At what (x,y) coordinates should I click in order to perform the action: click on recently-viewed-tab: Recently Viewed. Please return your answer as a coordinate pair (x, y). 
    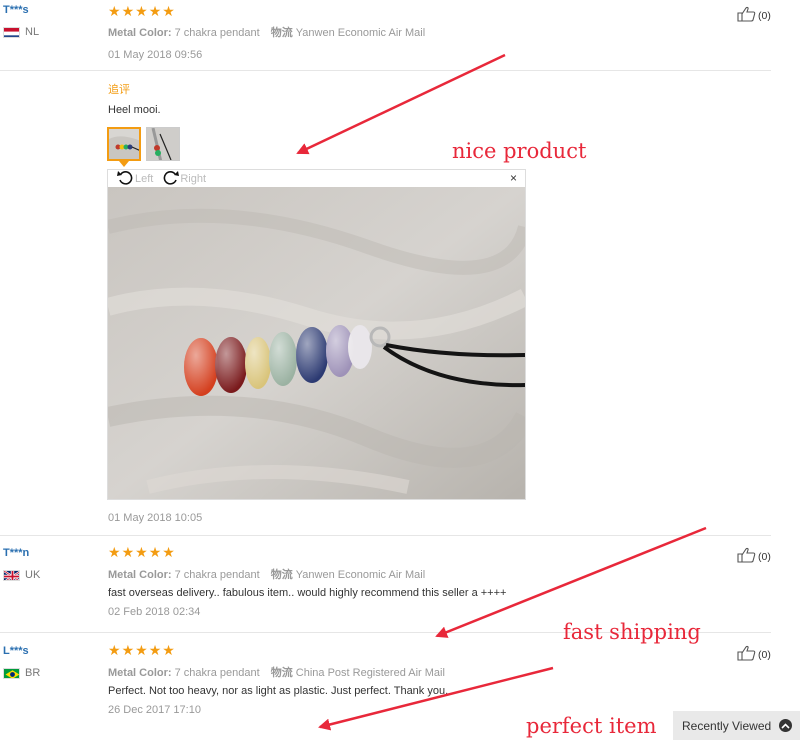
    Looking at the image, I should click on (736, 725).